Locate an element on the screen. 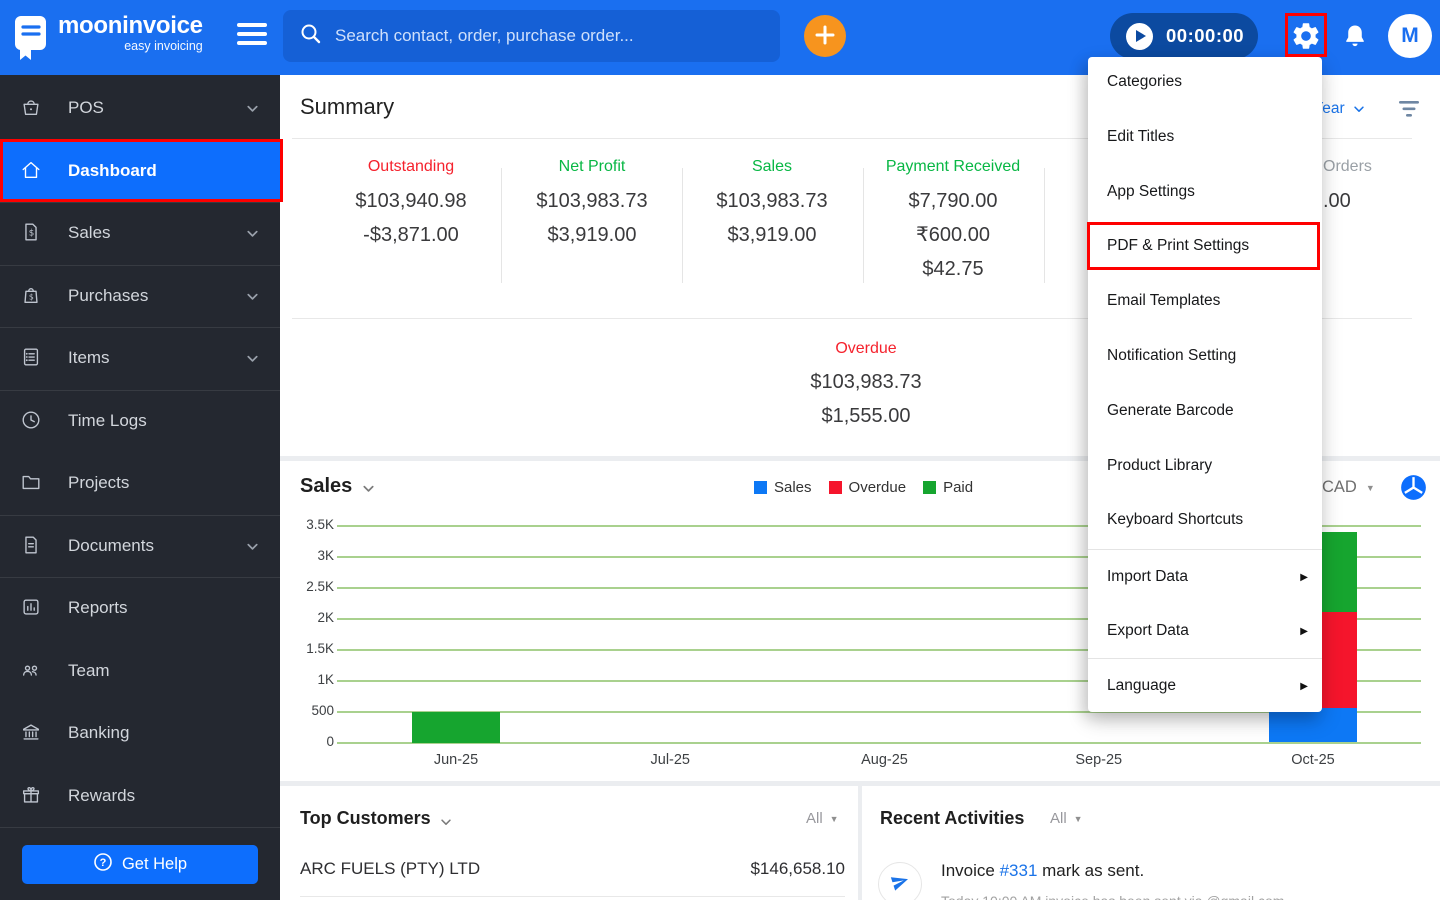  play-icon is located at coordinates (1139, 36).